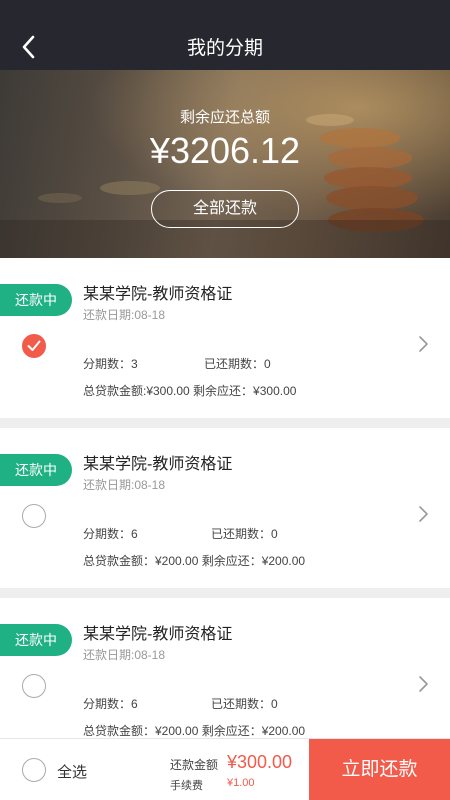 This screenshot has width=450, height=800. Describe the element at coordinates (186, 786) in the screenshot. I see `fee-label: 手续费` at that location.